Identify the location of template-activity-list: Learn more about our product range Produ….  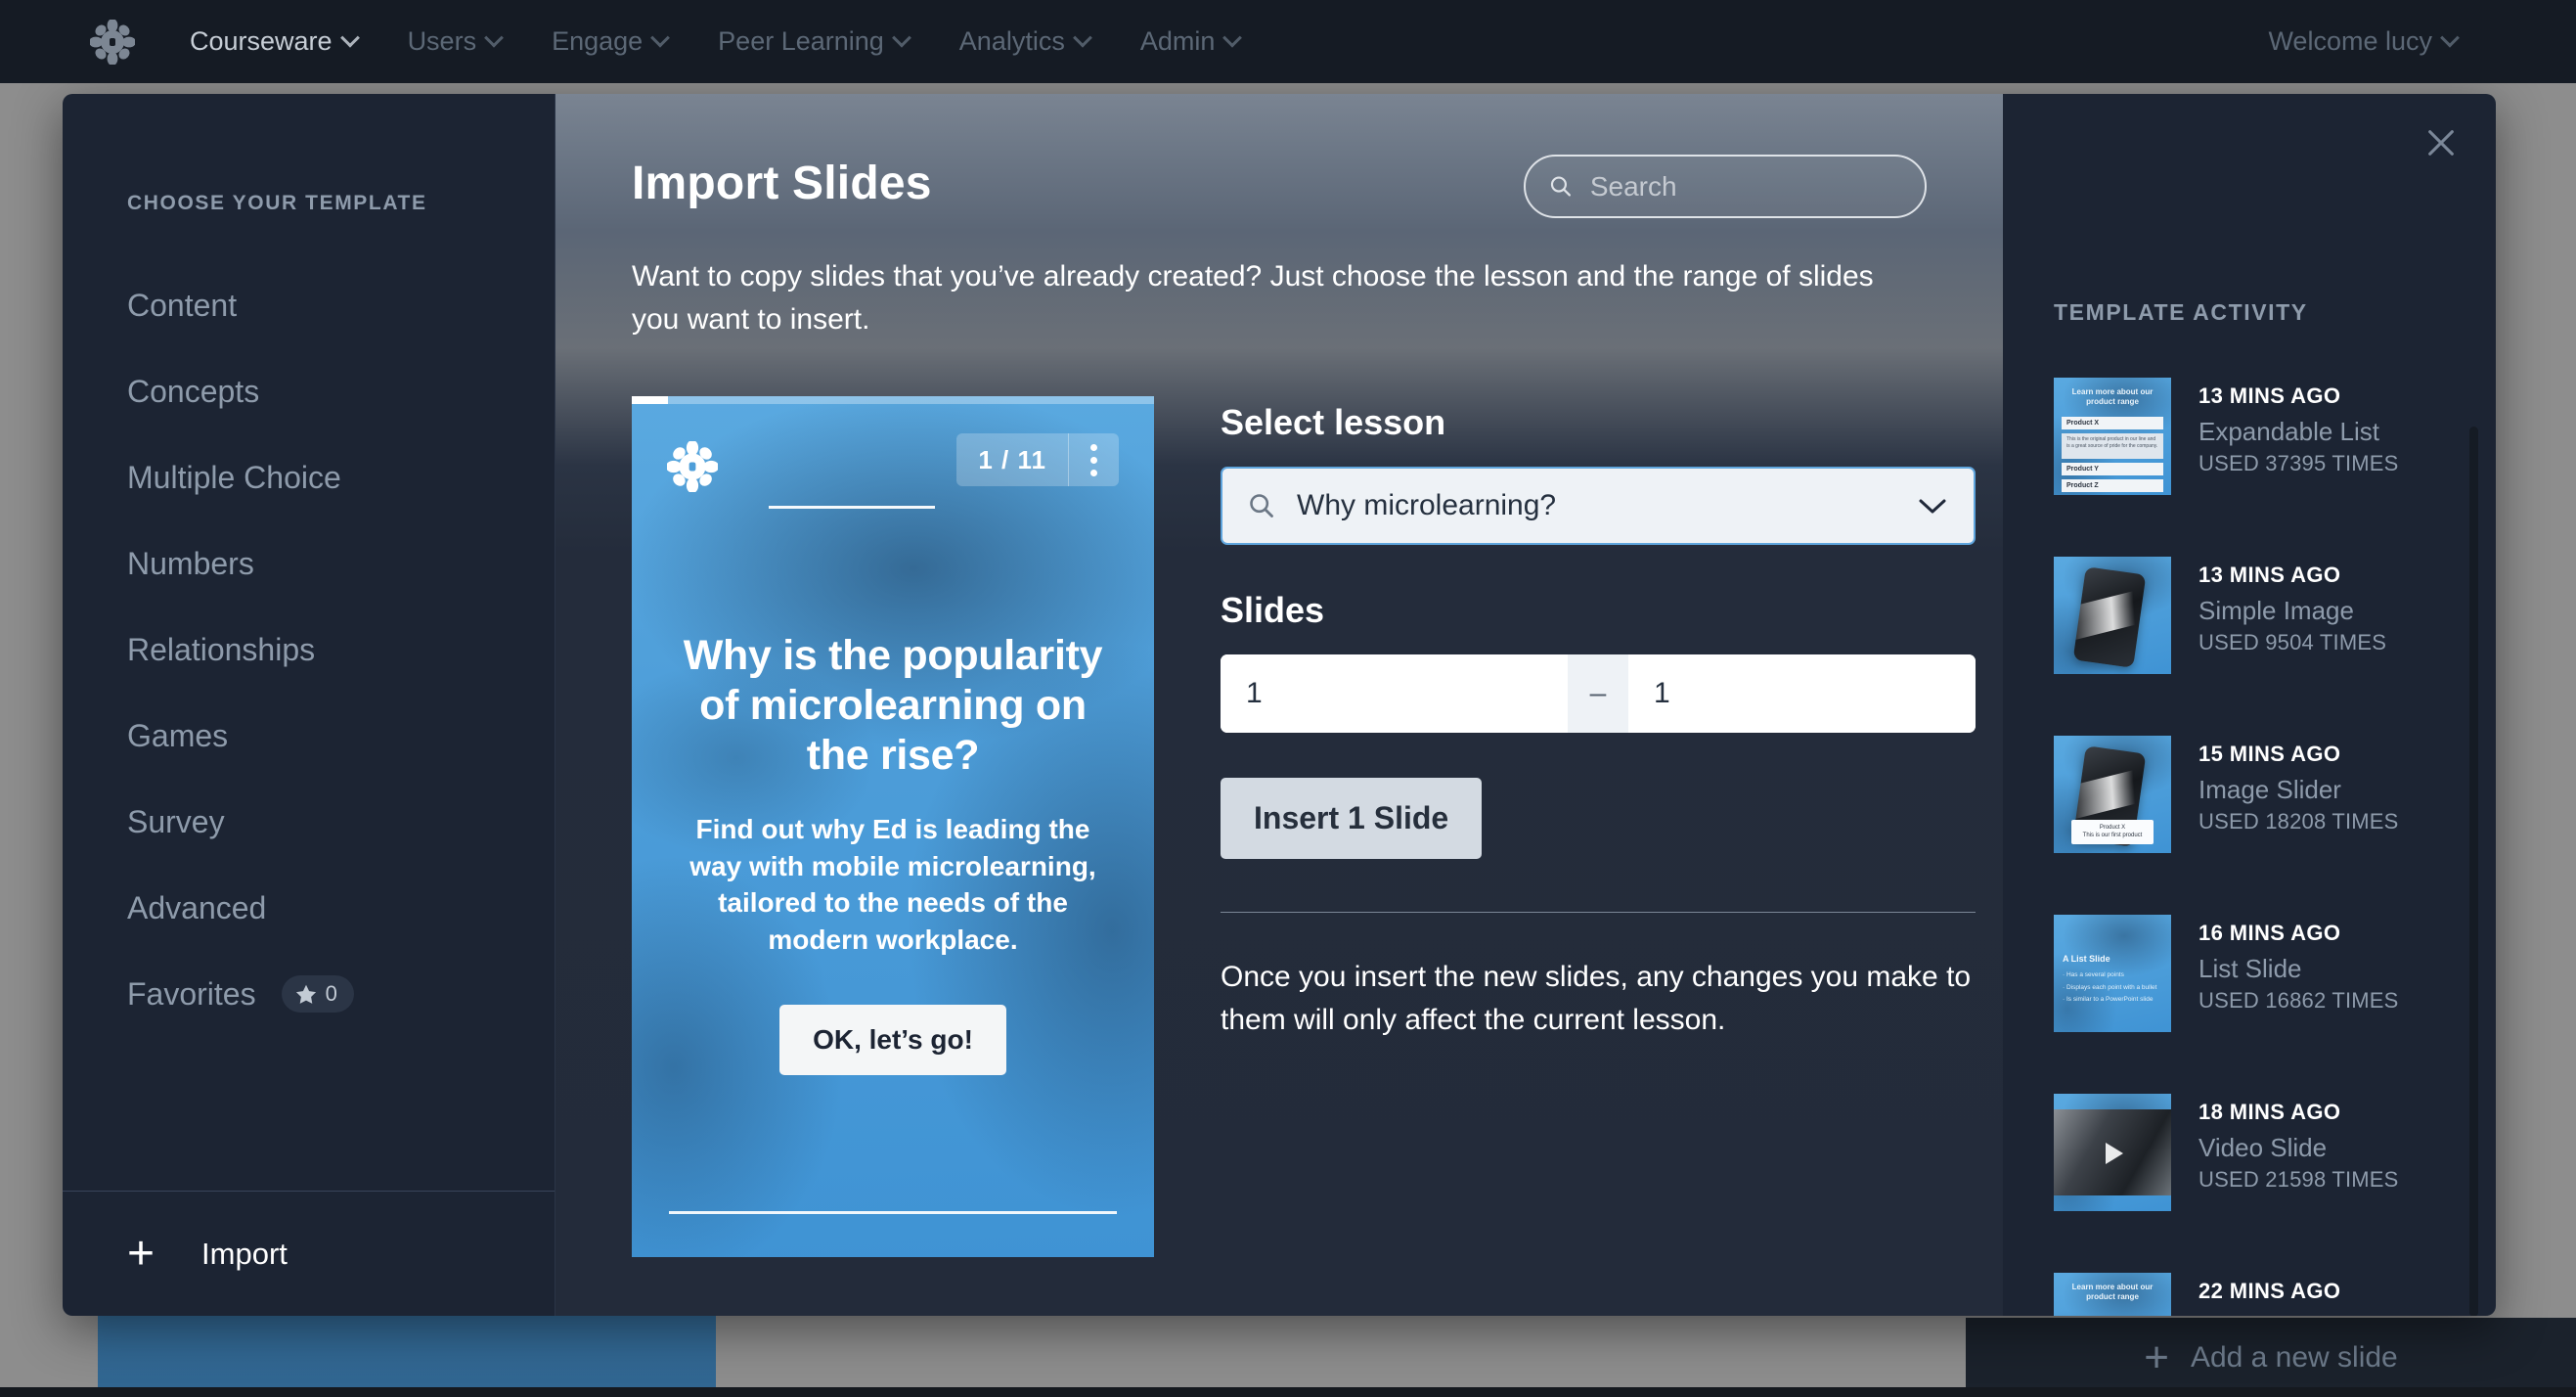
(2249, 847).